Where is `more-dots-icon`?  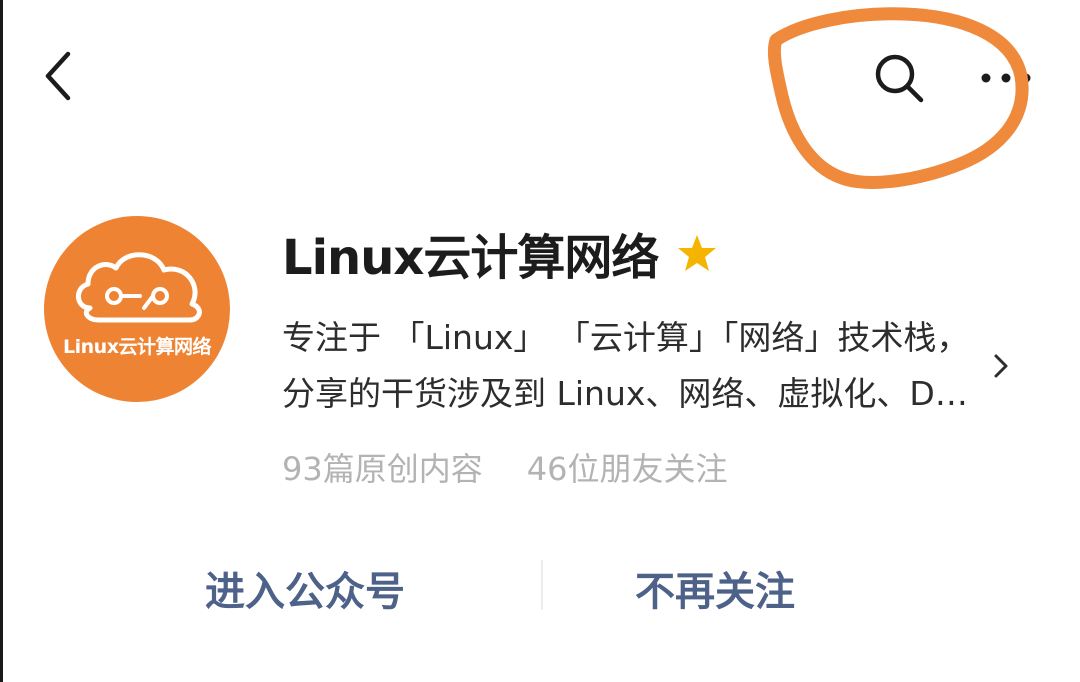 more-dots-icon is located at coordinates (1006, 78).